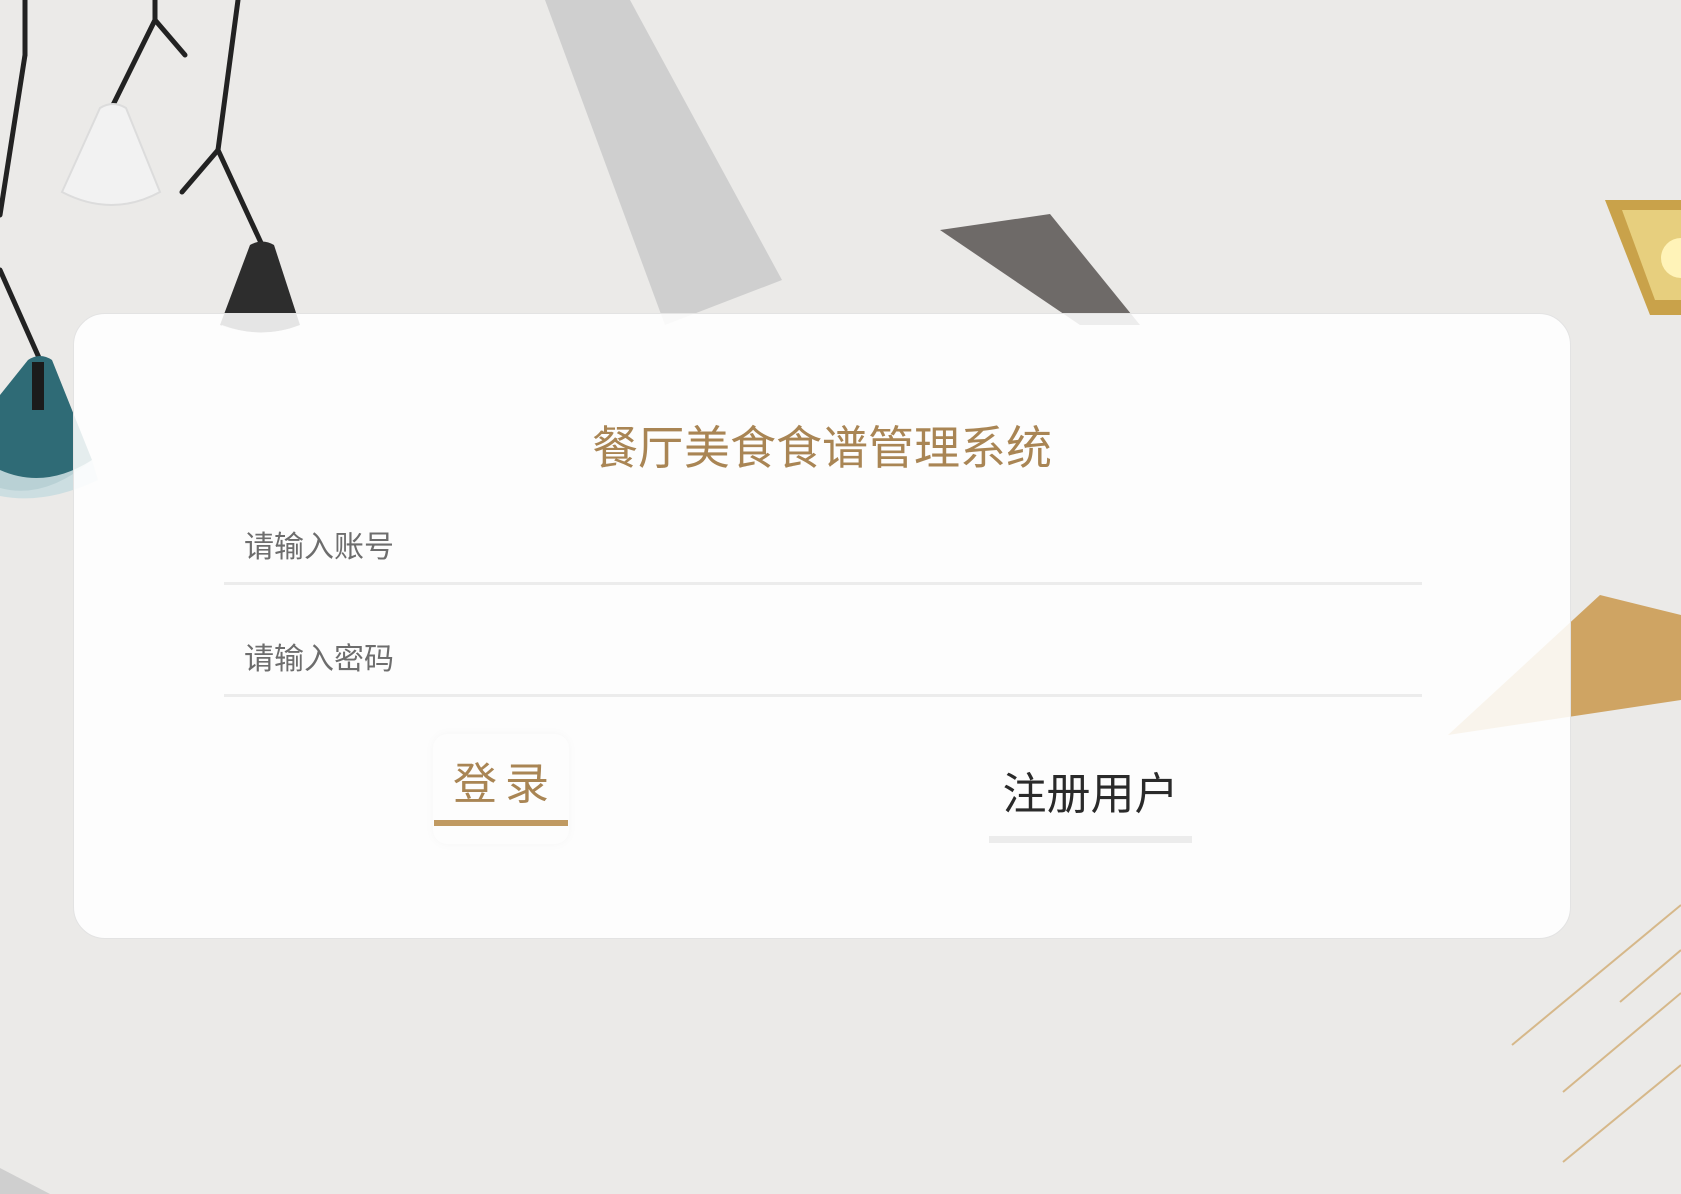 Image resolution: width=1681 pixels, height=1194 pixels. What do you see at coordinates (1090, 839) in the screenshot?
I see `register-button-underline` at bounding box center [1090, 839].